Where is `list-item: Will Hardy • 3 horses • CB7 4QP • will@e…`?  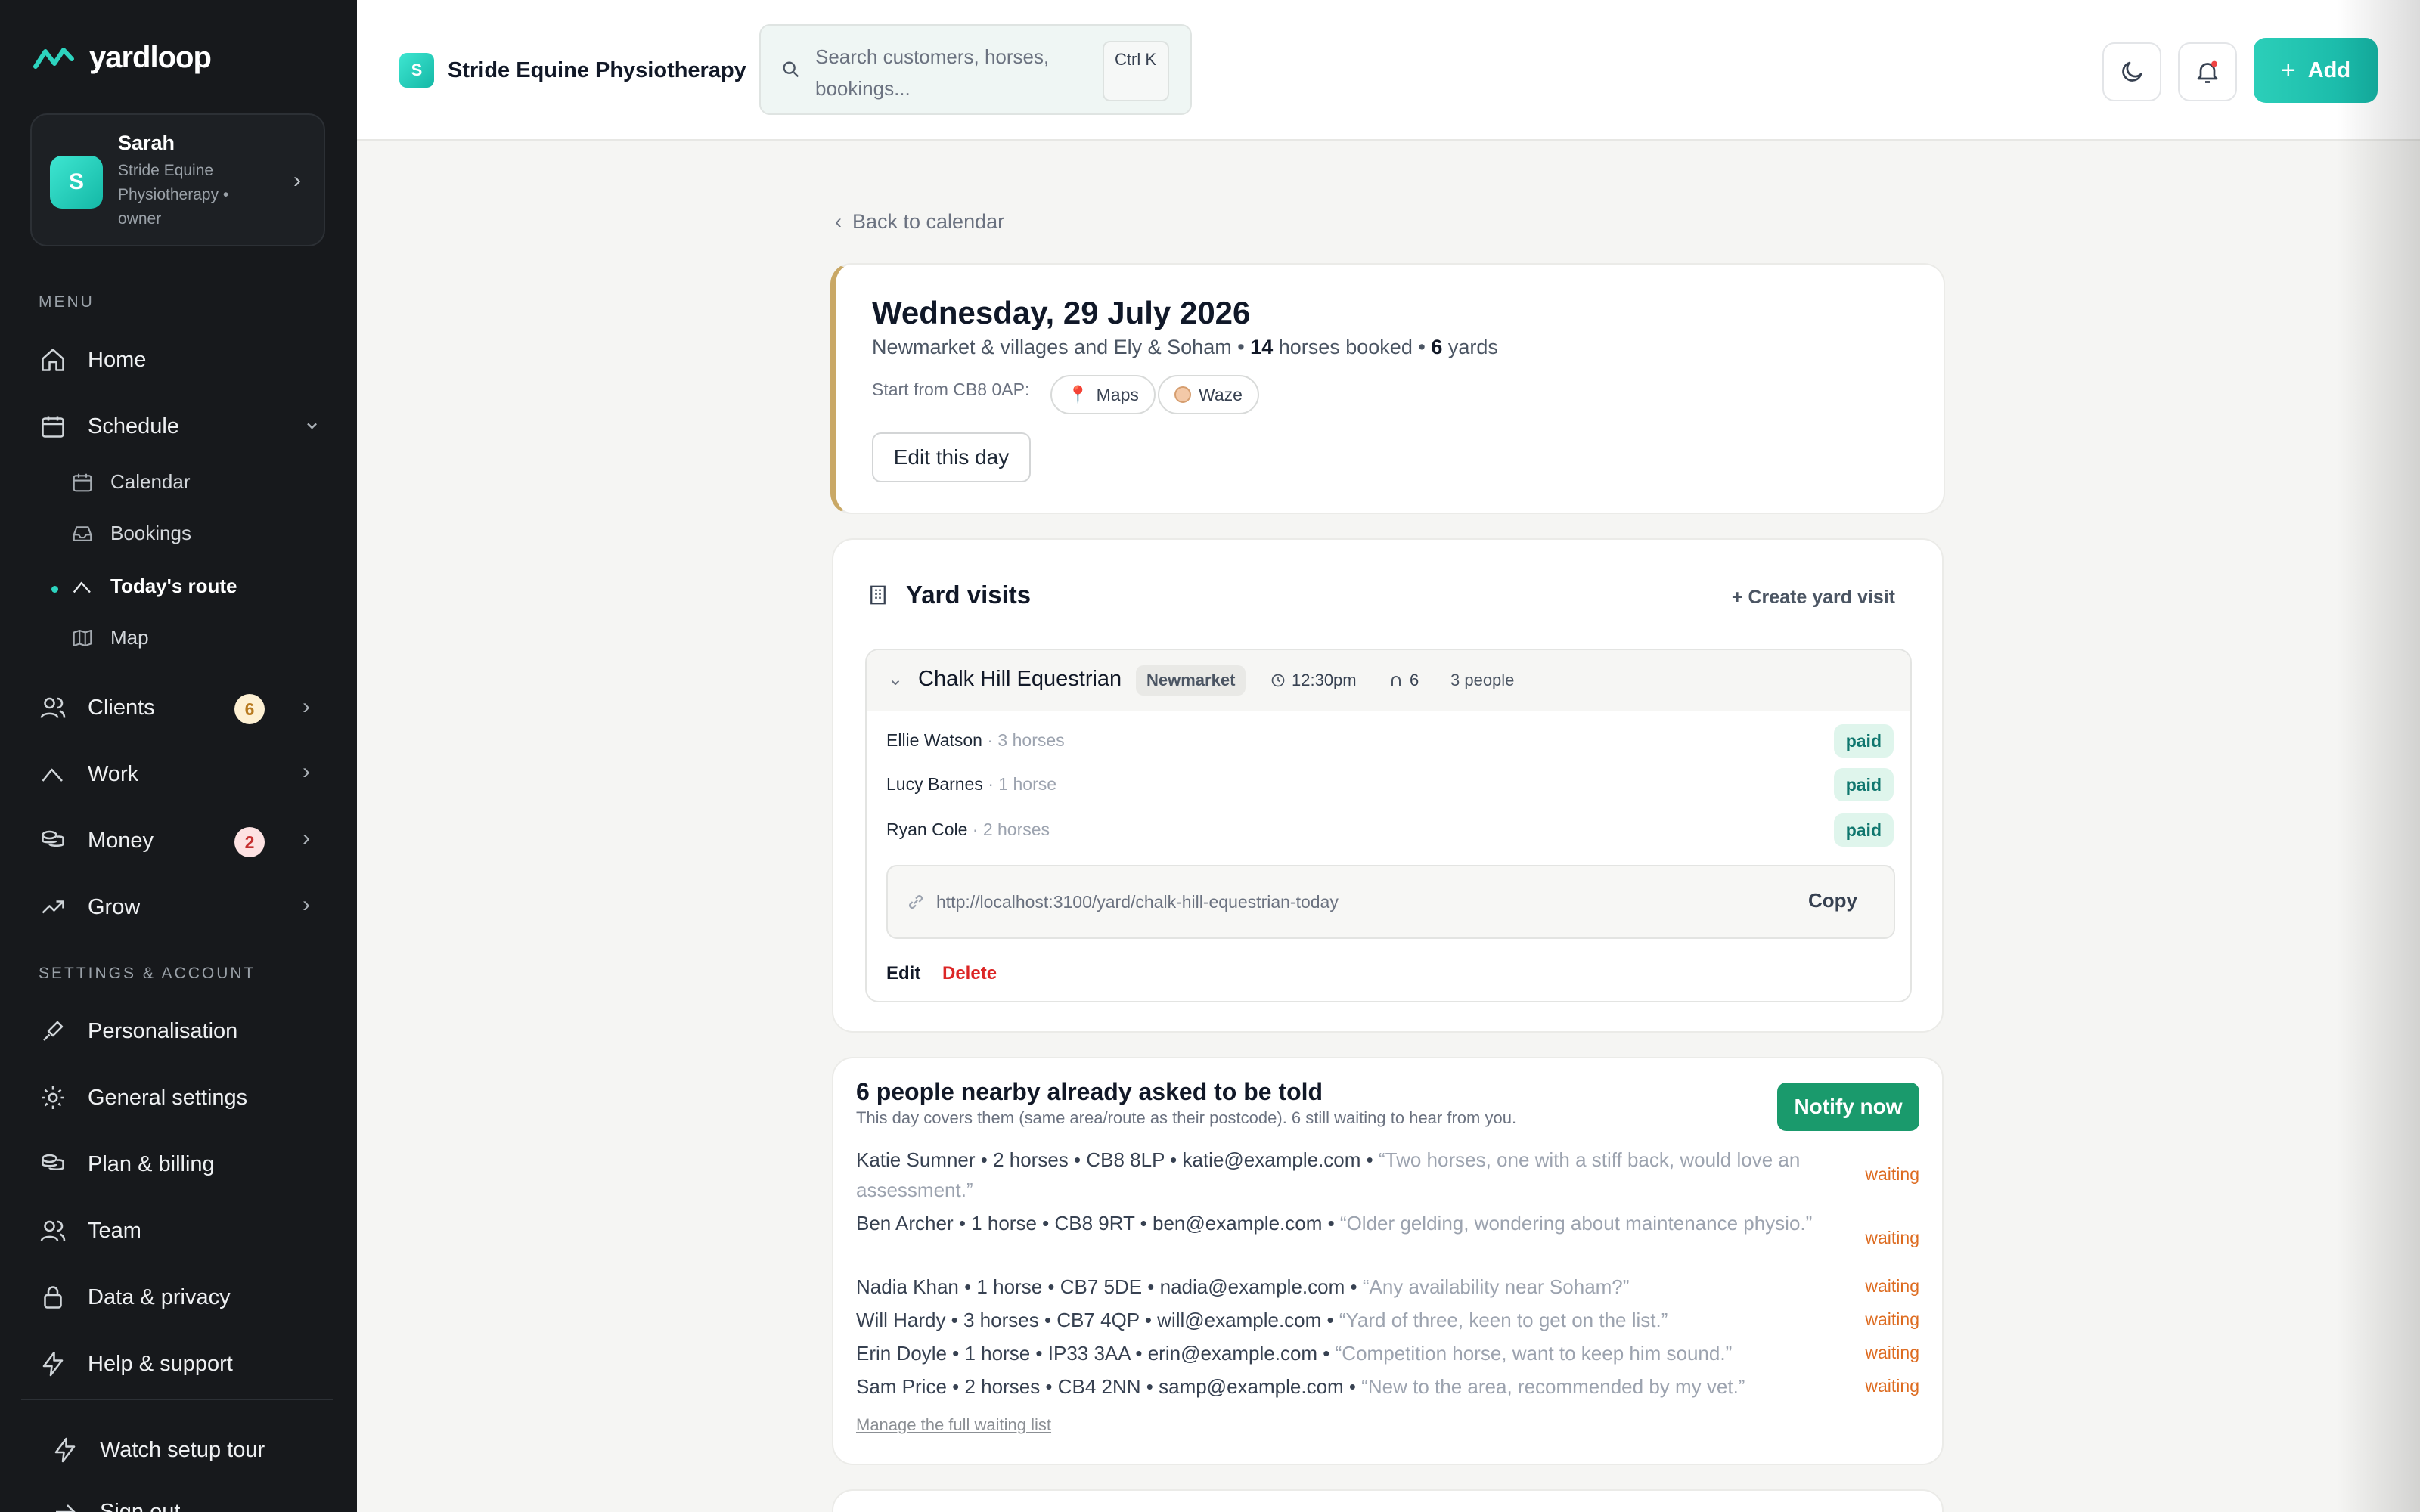 list-item: Will Hardy • 3 horses • CB7 4QP • will@e… is located at coordinates (1355, 1320).